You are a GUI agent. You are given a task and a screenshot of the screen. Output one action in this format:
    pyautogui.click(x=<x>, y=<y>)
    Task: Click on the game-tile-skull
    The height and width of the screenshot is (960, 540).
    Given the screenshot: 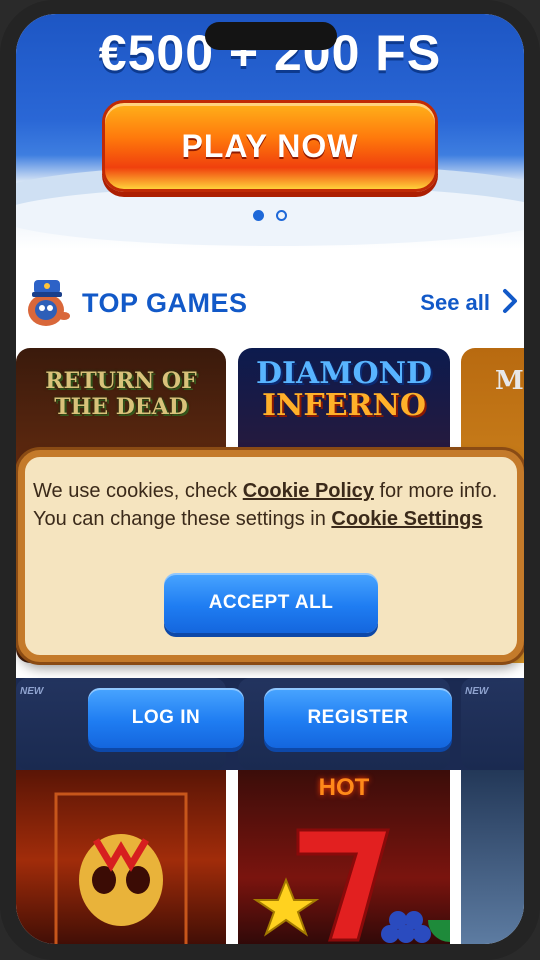 What is the action you would take?
    pyautogui.click(x=121, y=857)
    